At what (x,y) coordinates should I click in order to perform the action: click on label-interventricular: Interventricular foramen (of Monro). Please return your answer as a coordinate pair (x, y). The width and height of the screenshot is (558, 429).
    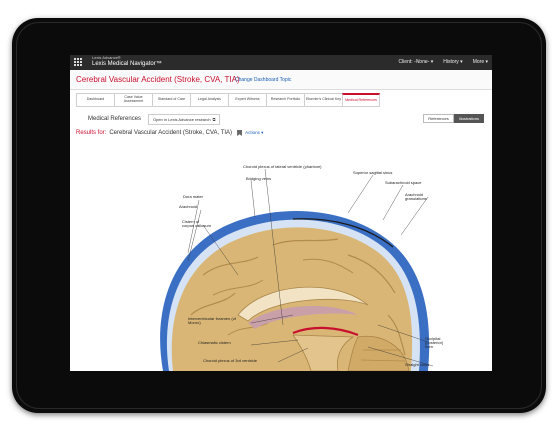
    Looking at the image, I should click on (212, 320).